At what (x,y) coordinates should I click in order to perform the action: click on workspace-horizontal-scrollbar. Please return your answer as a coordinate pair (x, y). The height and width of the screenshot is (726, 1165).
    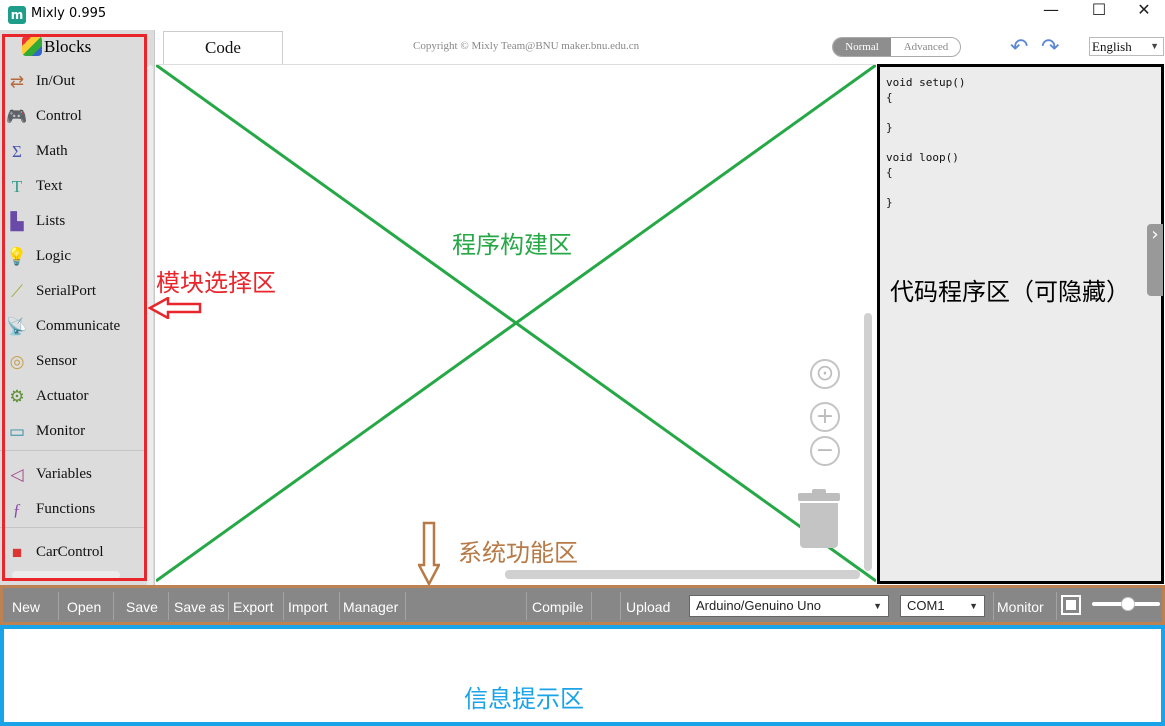
    Looking at the image, I should click on (682, 574).